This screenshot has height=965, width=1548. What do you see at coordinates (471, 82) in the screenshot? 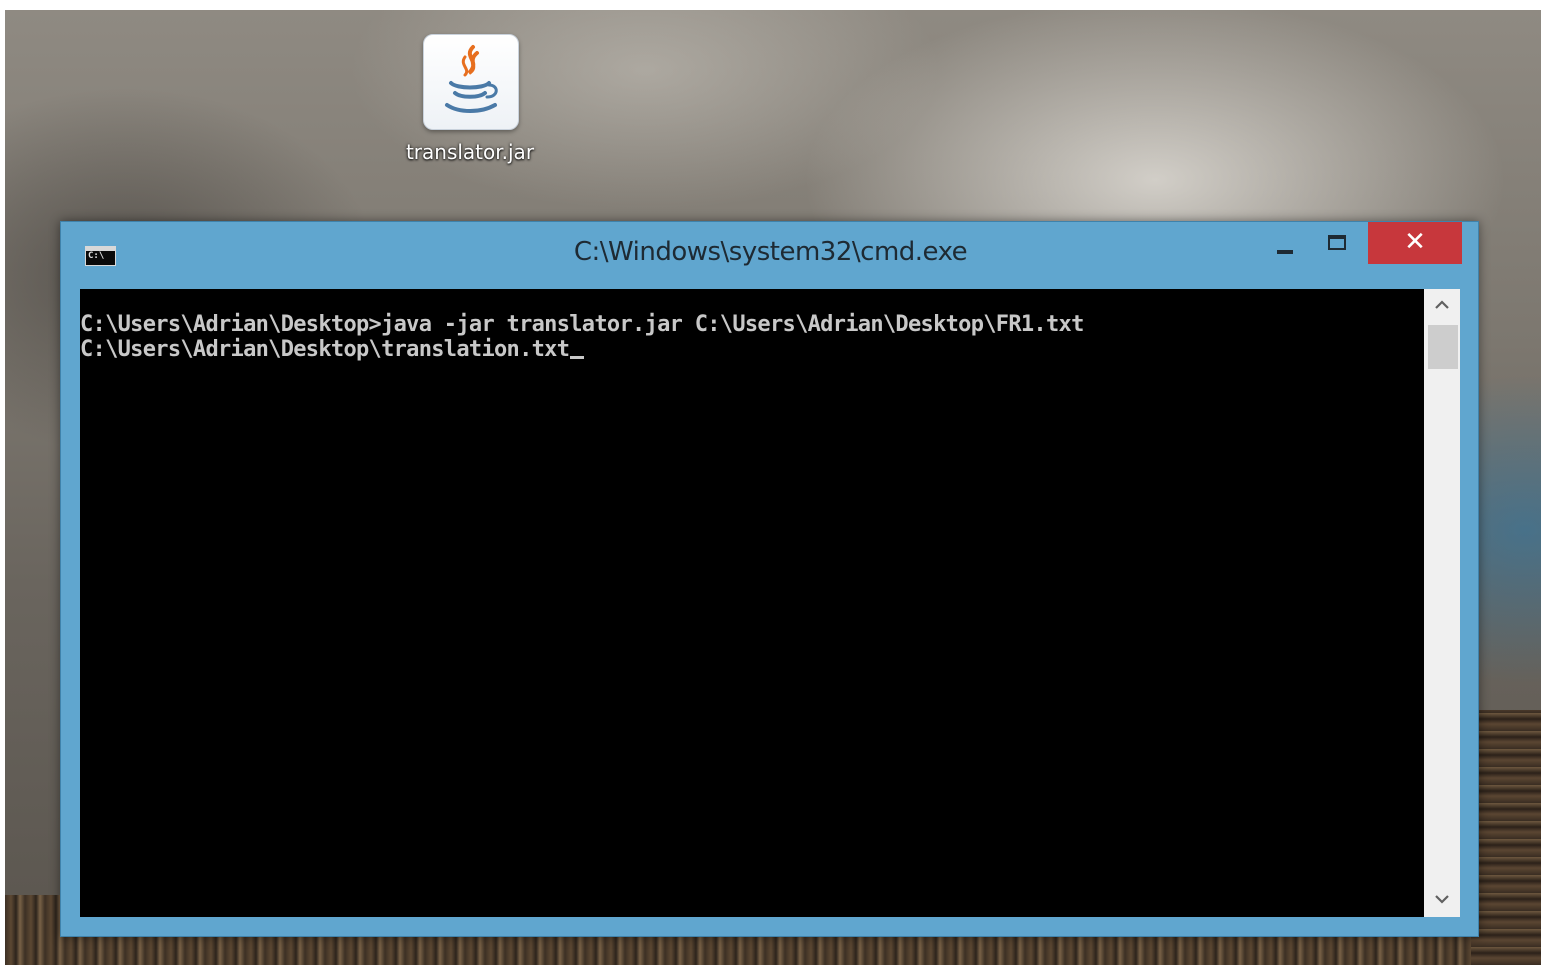
I see `java-jar-icon` at bounding box center [471, 82].